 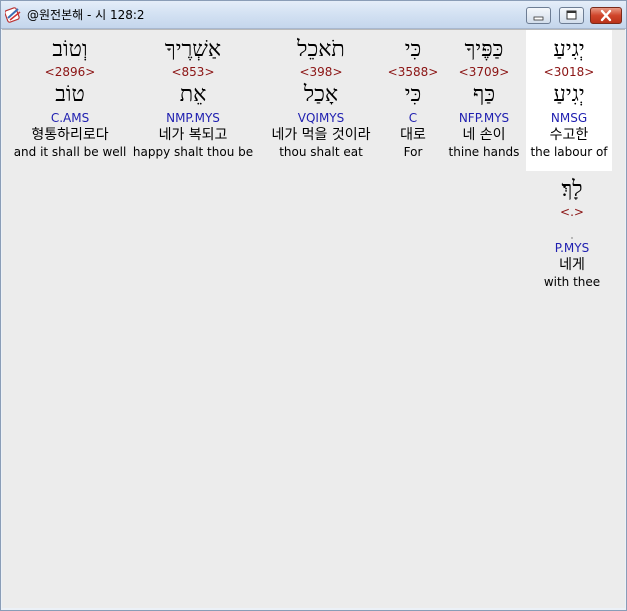 I want to click on korean-gloss: 형통하리로다, so click(x=70, y=135).